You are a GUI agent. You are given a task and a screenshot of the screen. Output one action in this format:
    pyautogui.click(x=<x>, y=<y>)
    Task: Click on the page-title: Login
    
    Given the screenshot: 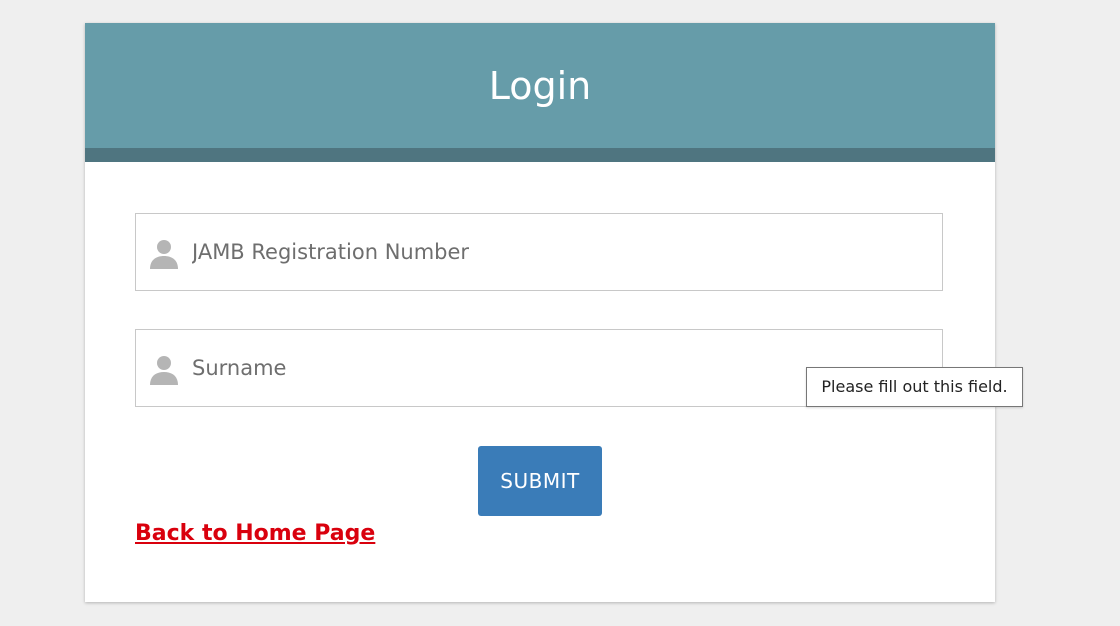 What is the action you would take?
    pyautogui.click(x=540, y=86)
    